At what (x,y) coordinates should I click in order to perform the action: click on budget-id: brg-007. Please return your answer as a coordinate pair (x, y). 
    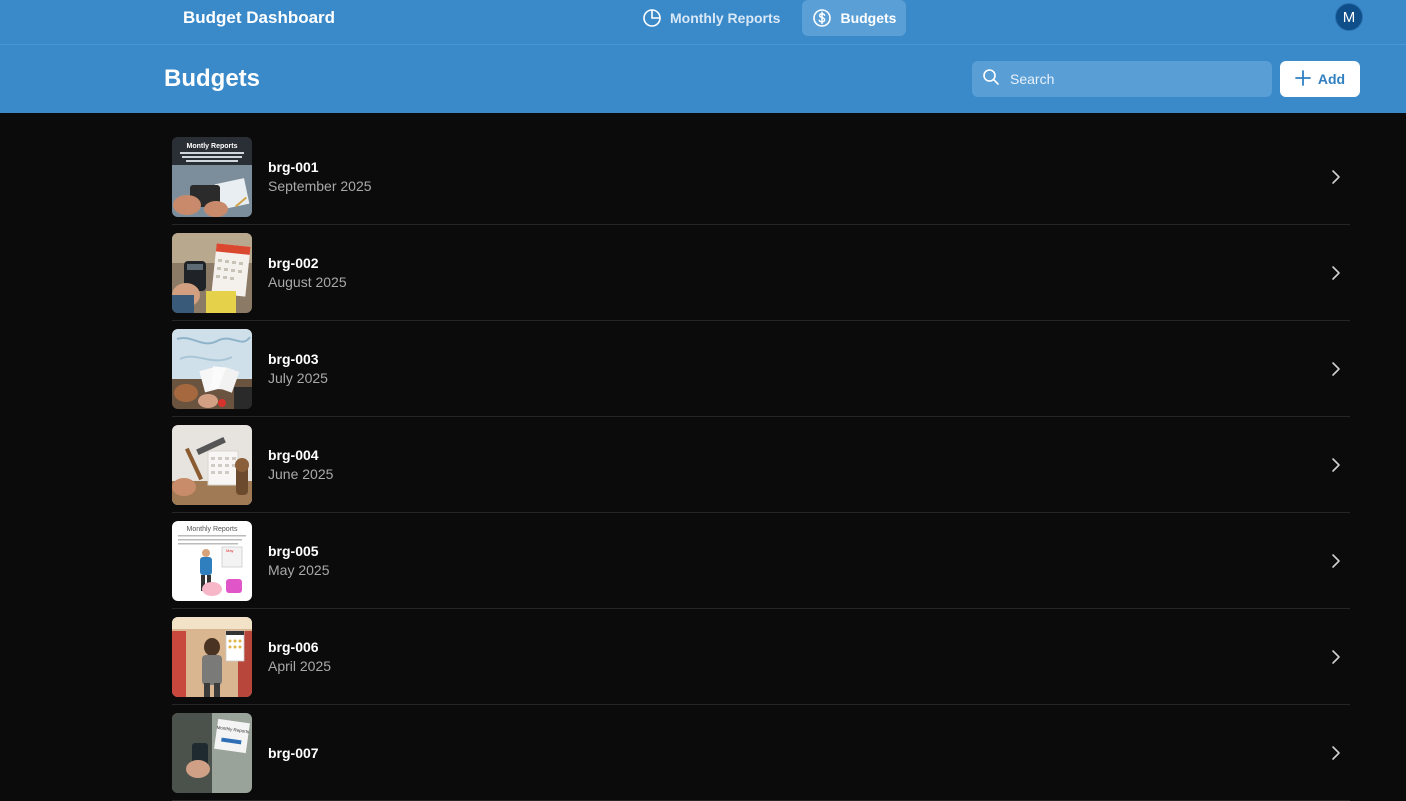
    Looking at the image, I should click on (293, 752).